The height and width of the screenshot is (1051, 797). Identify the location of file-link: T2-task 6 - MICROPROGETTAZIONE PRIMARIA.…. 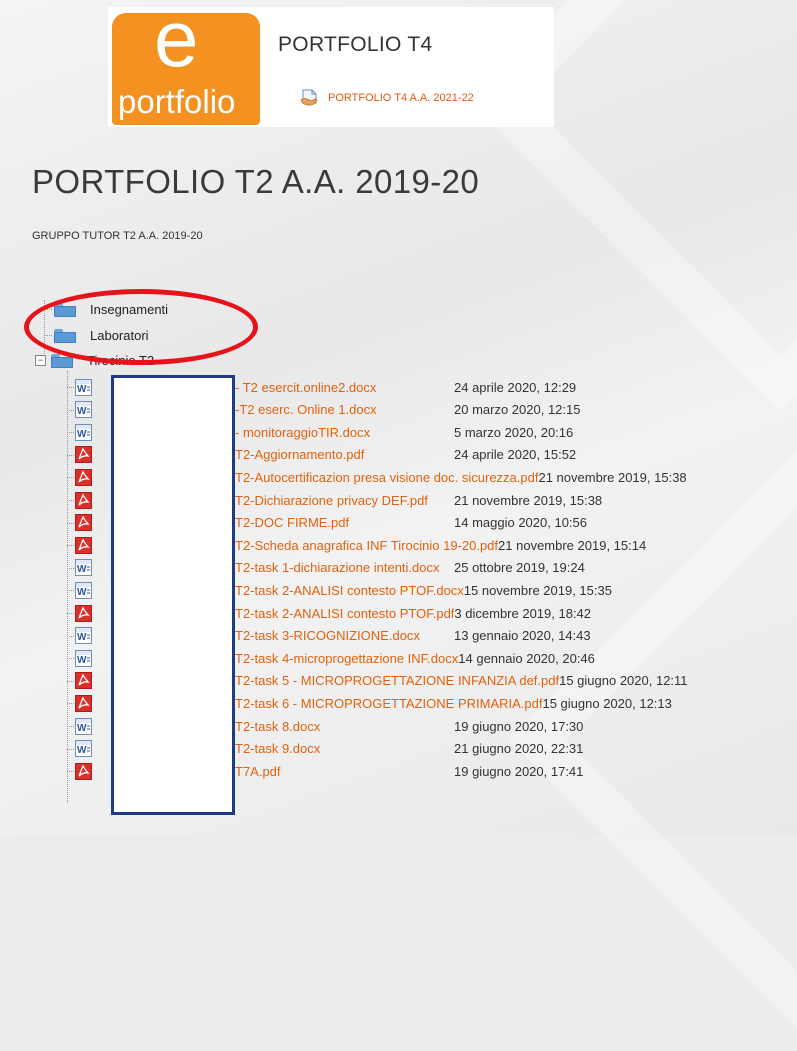
(388, 703).